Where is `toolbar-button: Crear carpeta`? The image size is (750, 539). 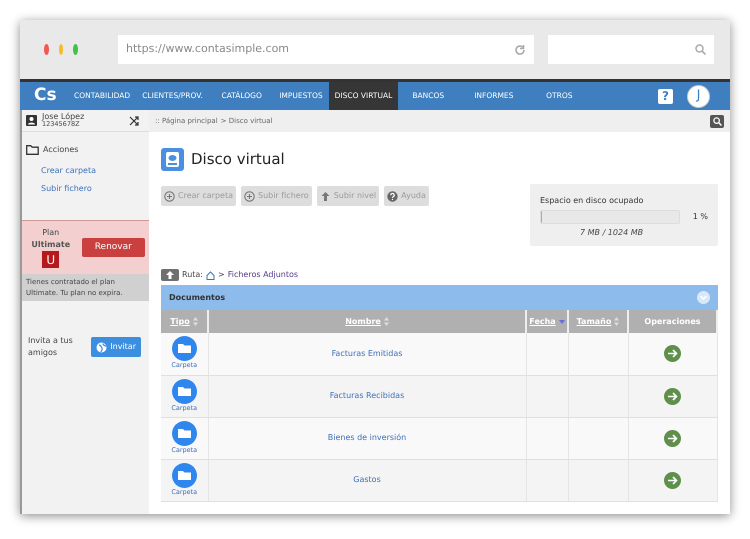
toolbar-button: Crear carpeta is located at coordinates (198, 196).